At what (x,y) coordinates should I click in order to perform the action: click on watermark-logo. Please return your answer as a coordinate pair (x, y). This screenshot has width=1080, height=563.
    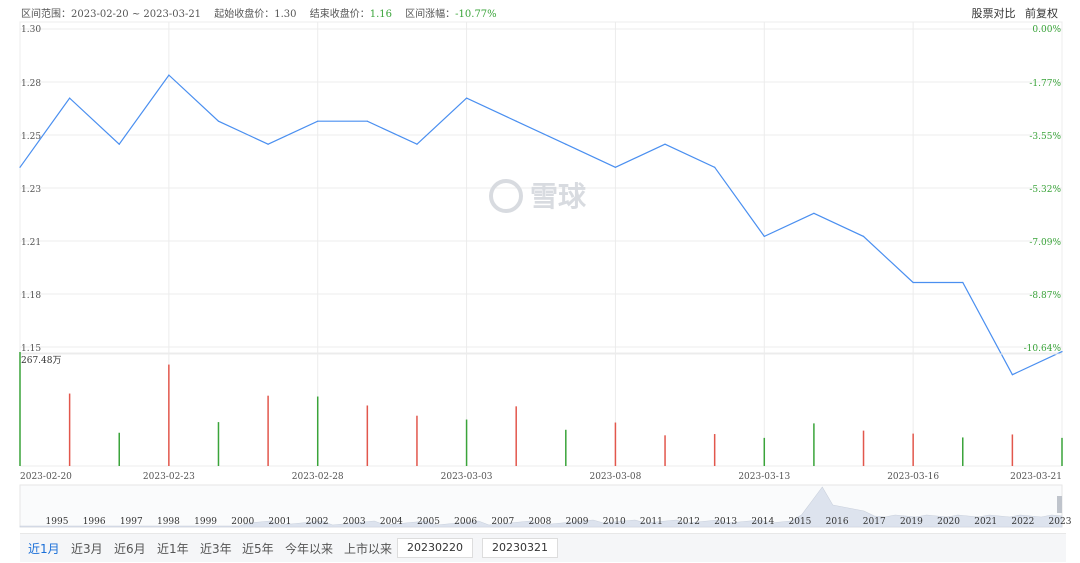
    Looking at the image, I should click on (506, 196).